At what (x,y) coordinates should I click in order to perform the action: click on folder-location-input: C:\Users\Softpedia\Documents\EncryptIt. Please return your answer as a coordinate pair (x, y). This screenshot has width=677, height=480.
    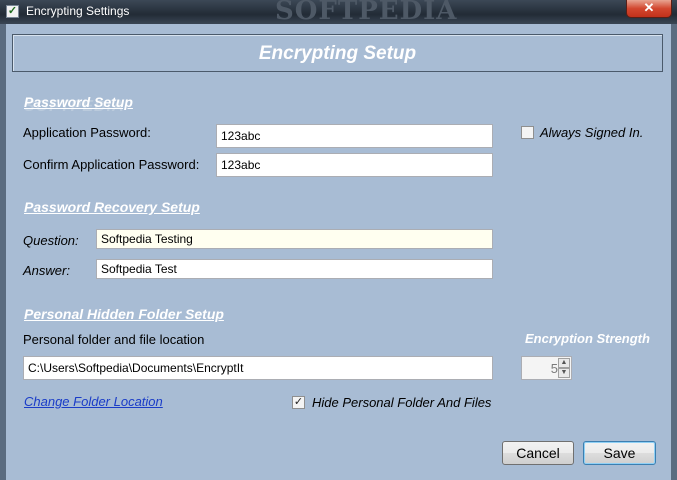
    Looking at the image, I should click on (258, 368).